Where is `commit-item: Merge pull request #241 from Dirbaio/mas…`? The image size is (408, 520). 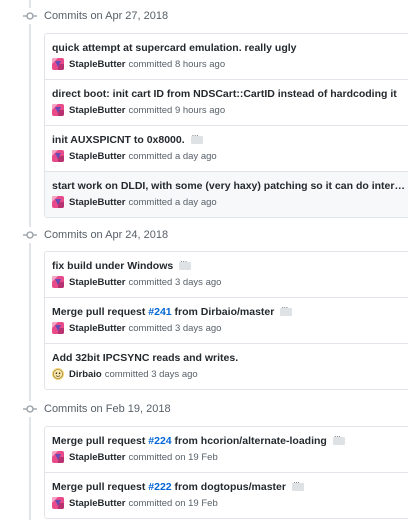
commit-item: Merge pull request #241 from Dirbaio/mas… is located at coordinates (226, 320).